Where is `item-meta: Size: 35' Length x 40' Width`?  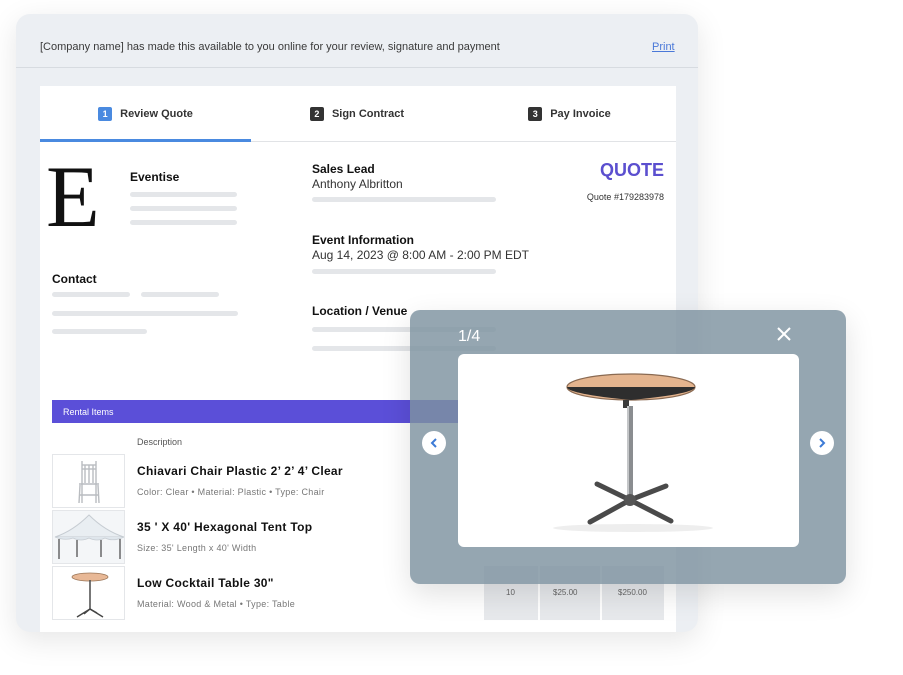 item-meta: Size: 35' Length x 40' Width is located at coordinates (197, 548).